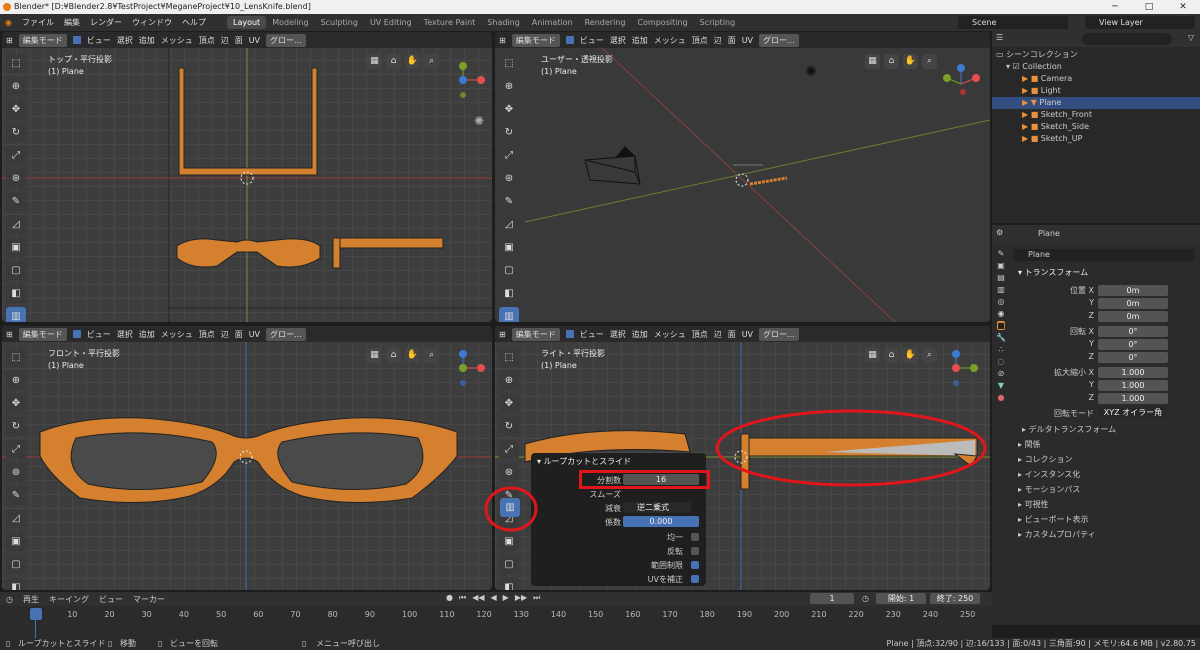 The height and width of the screenshot is (650, 1200). Describe the element at coordinates (1109, 430) in the screenshot. I see `panel-delta-transform: ▸ デルタトランスフォーム` at that location.